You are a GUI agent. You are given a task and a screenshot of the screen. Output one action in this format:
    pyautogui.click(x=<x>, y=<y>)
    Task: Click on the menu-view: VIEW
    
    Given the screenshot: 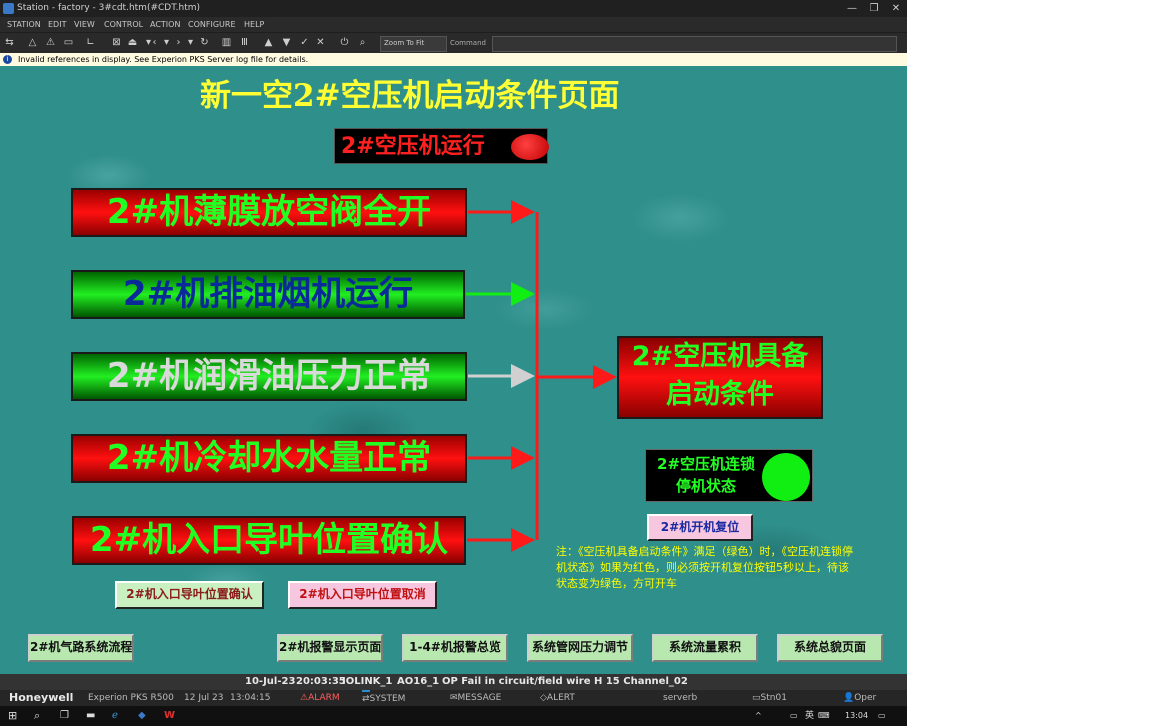 What is the action you would take?
    pyautogui.click(x=84, y=24)
    